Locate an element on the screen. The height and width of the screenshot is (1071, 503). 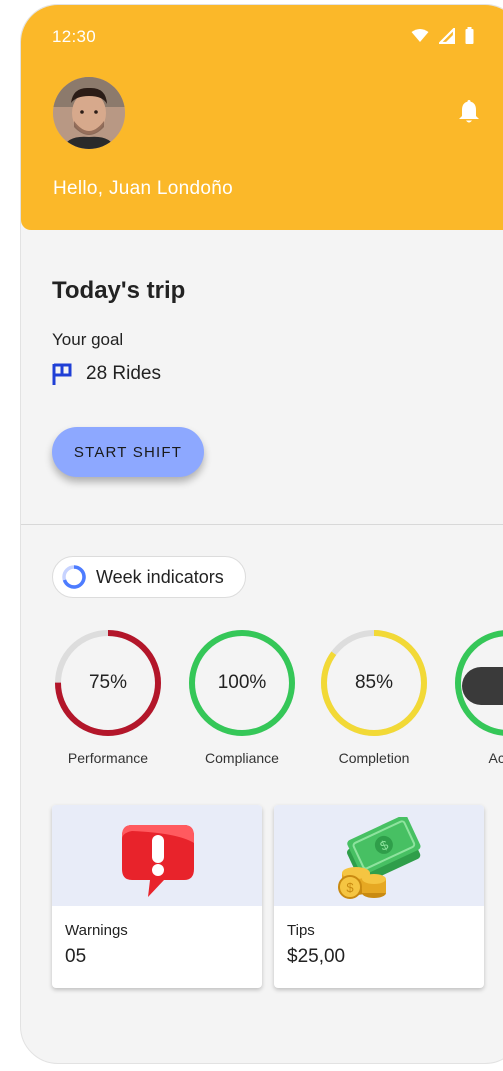
greeting-text: Hello, Juan Londoño is located at coordinates (143, 188).